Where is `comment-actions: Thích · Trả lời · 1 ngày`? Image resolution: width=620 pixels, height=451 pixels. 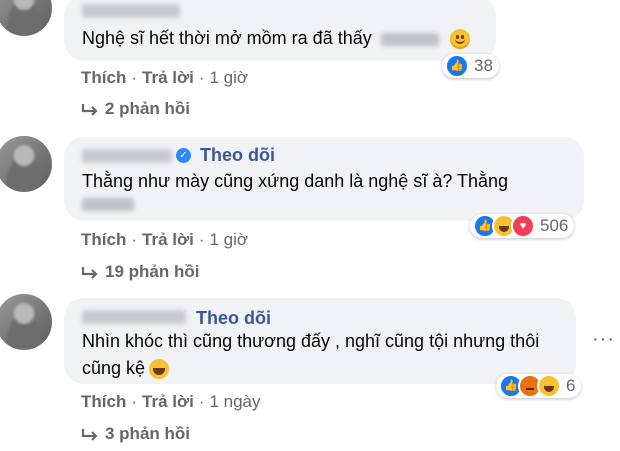 comment-actions: Thích · Trả lời · 1 ngày is located at coordinates (171, 401).